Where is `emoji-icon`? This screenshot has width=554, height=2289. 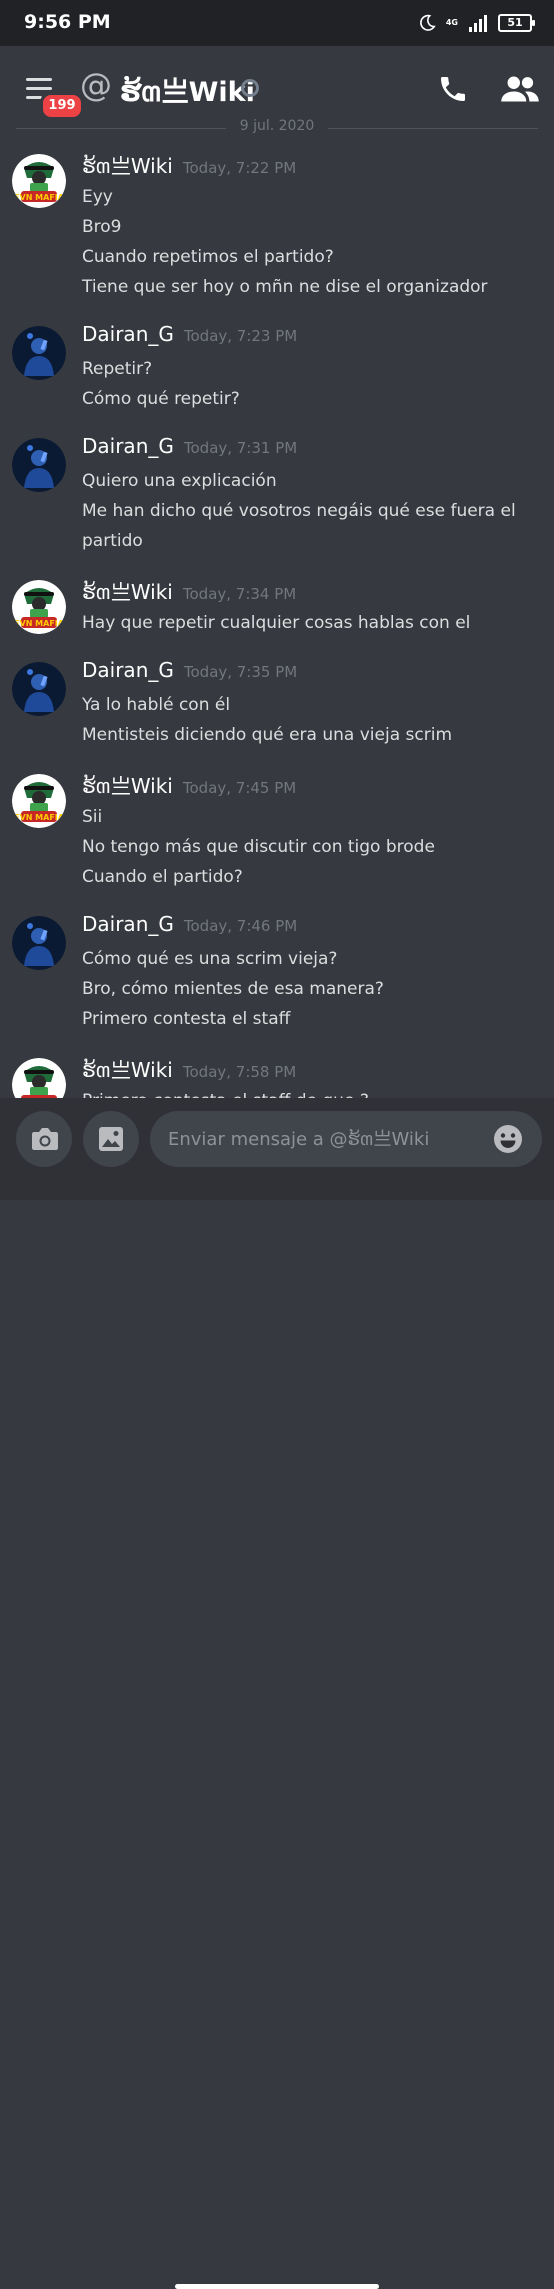 emoji-icon is located at coordinates (508, 1139).